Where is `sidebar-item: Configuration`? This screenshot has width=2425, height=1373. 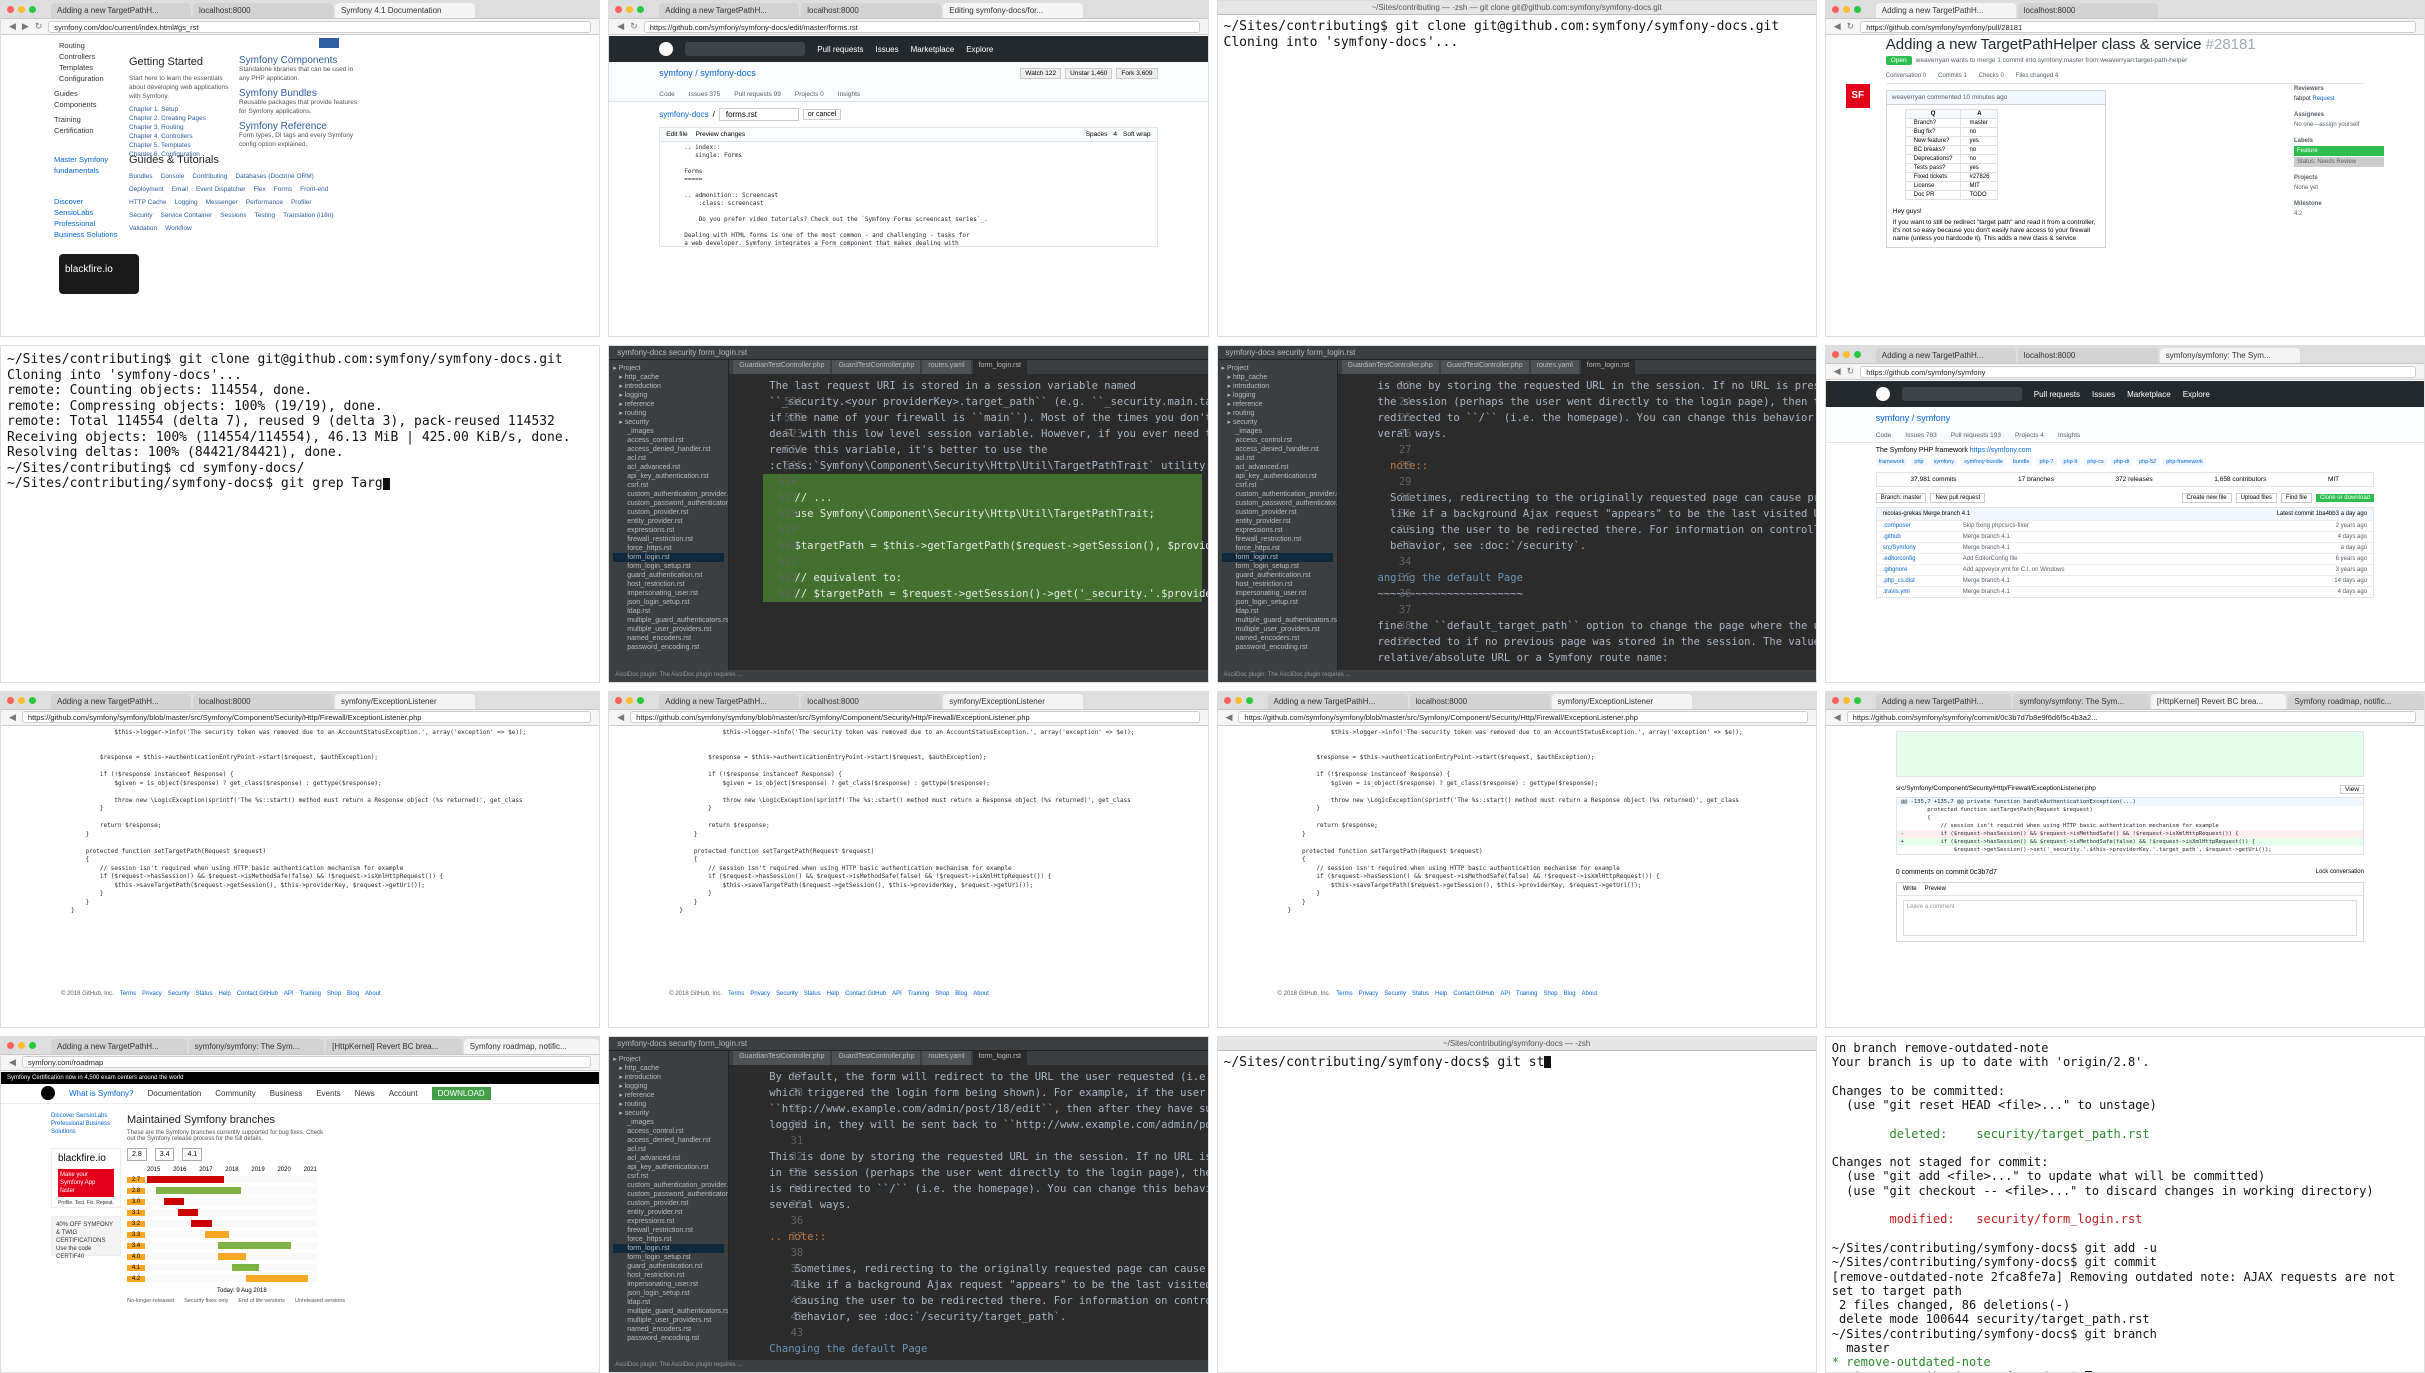 sidebar-item: Configuration is located at coordinates (64, 78).